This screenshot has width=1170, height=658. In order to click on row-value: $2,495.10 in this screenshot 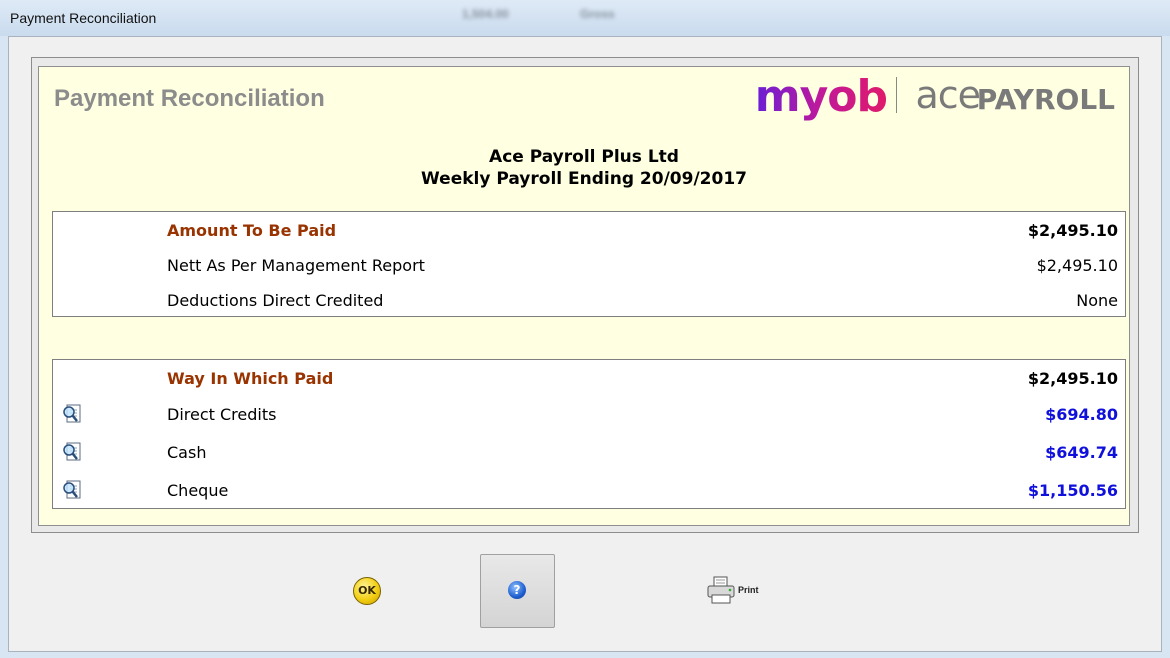, I will do `click(1077, 265)`.